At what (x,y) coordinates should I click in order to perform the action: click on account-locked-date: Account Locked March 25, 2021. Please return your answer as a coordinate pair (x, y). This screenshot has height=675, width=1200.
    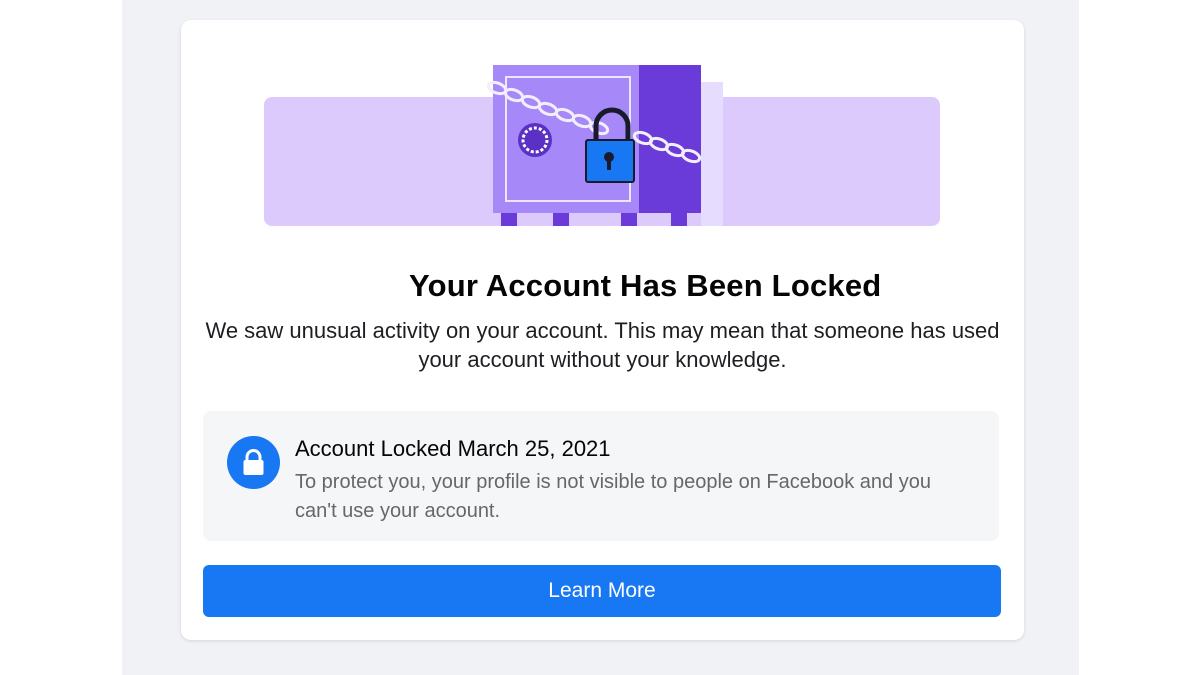
    Looking at the image, I should click on (453, 448).